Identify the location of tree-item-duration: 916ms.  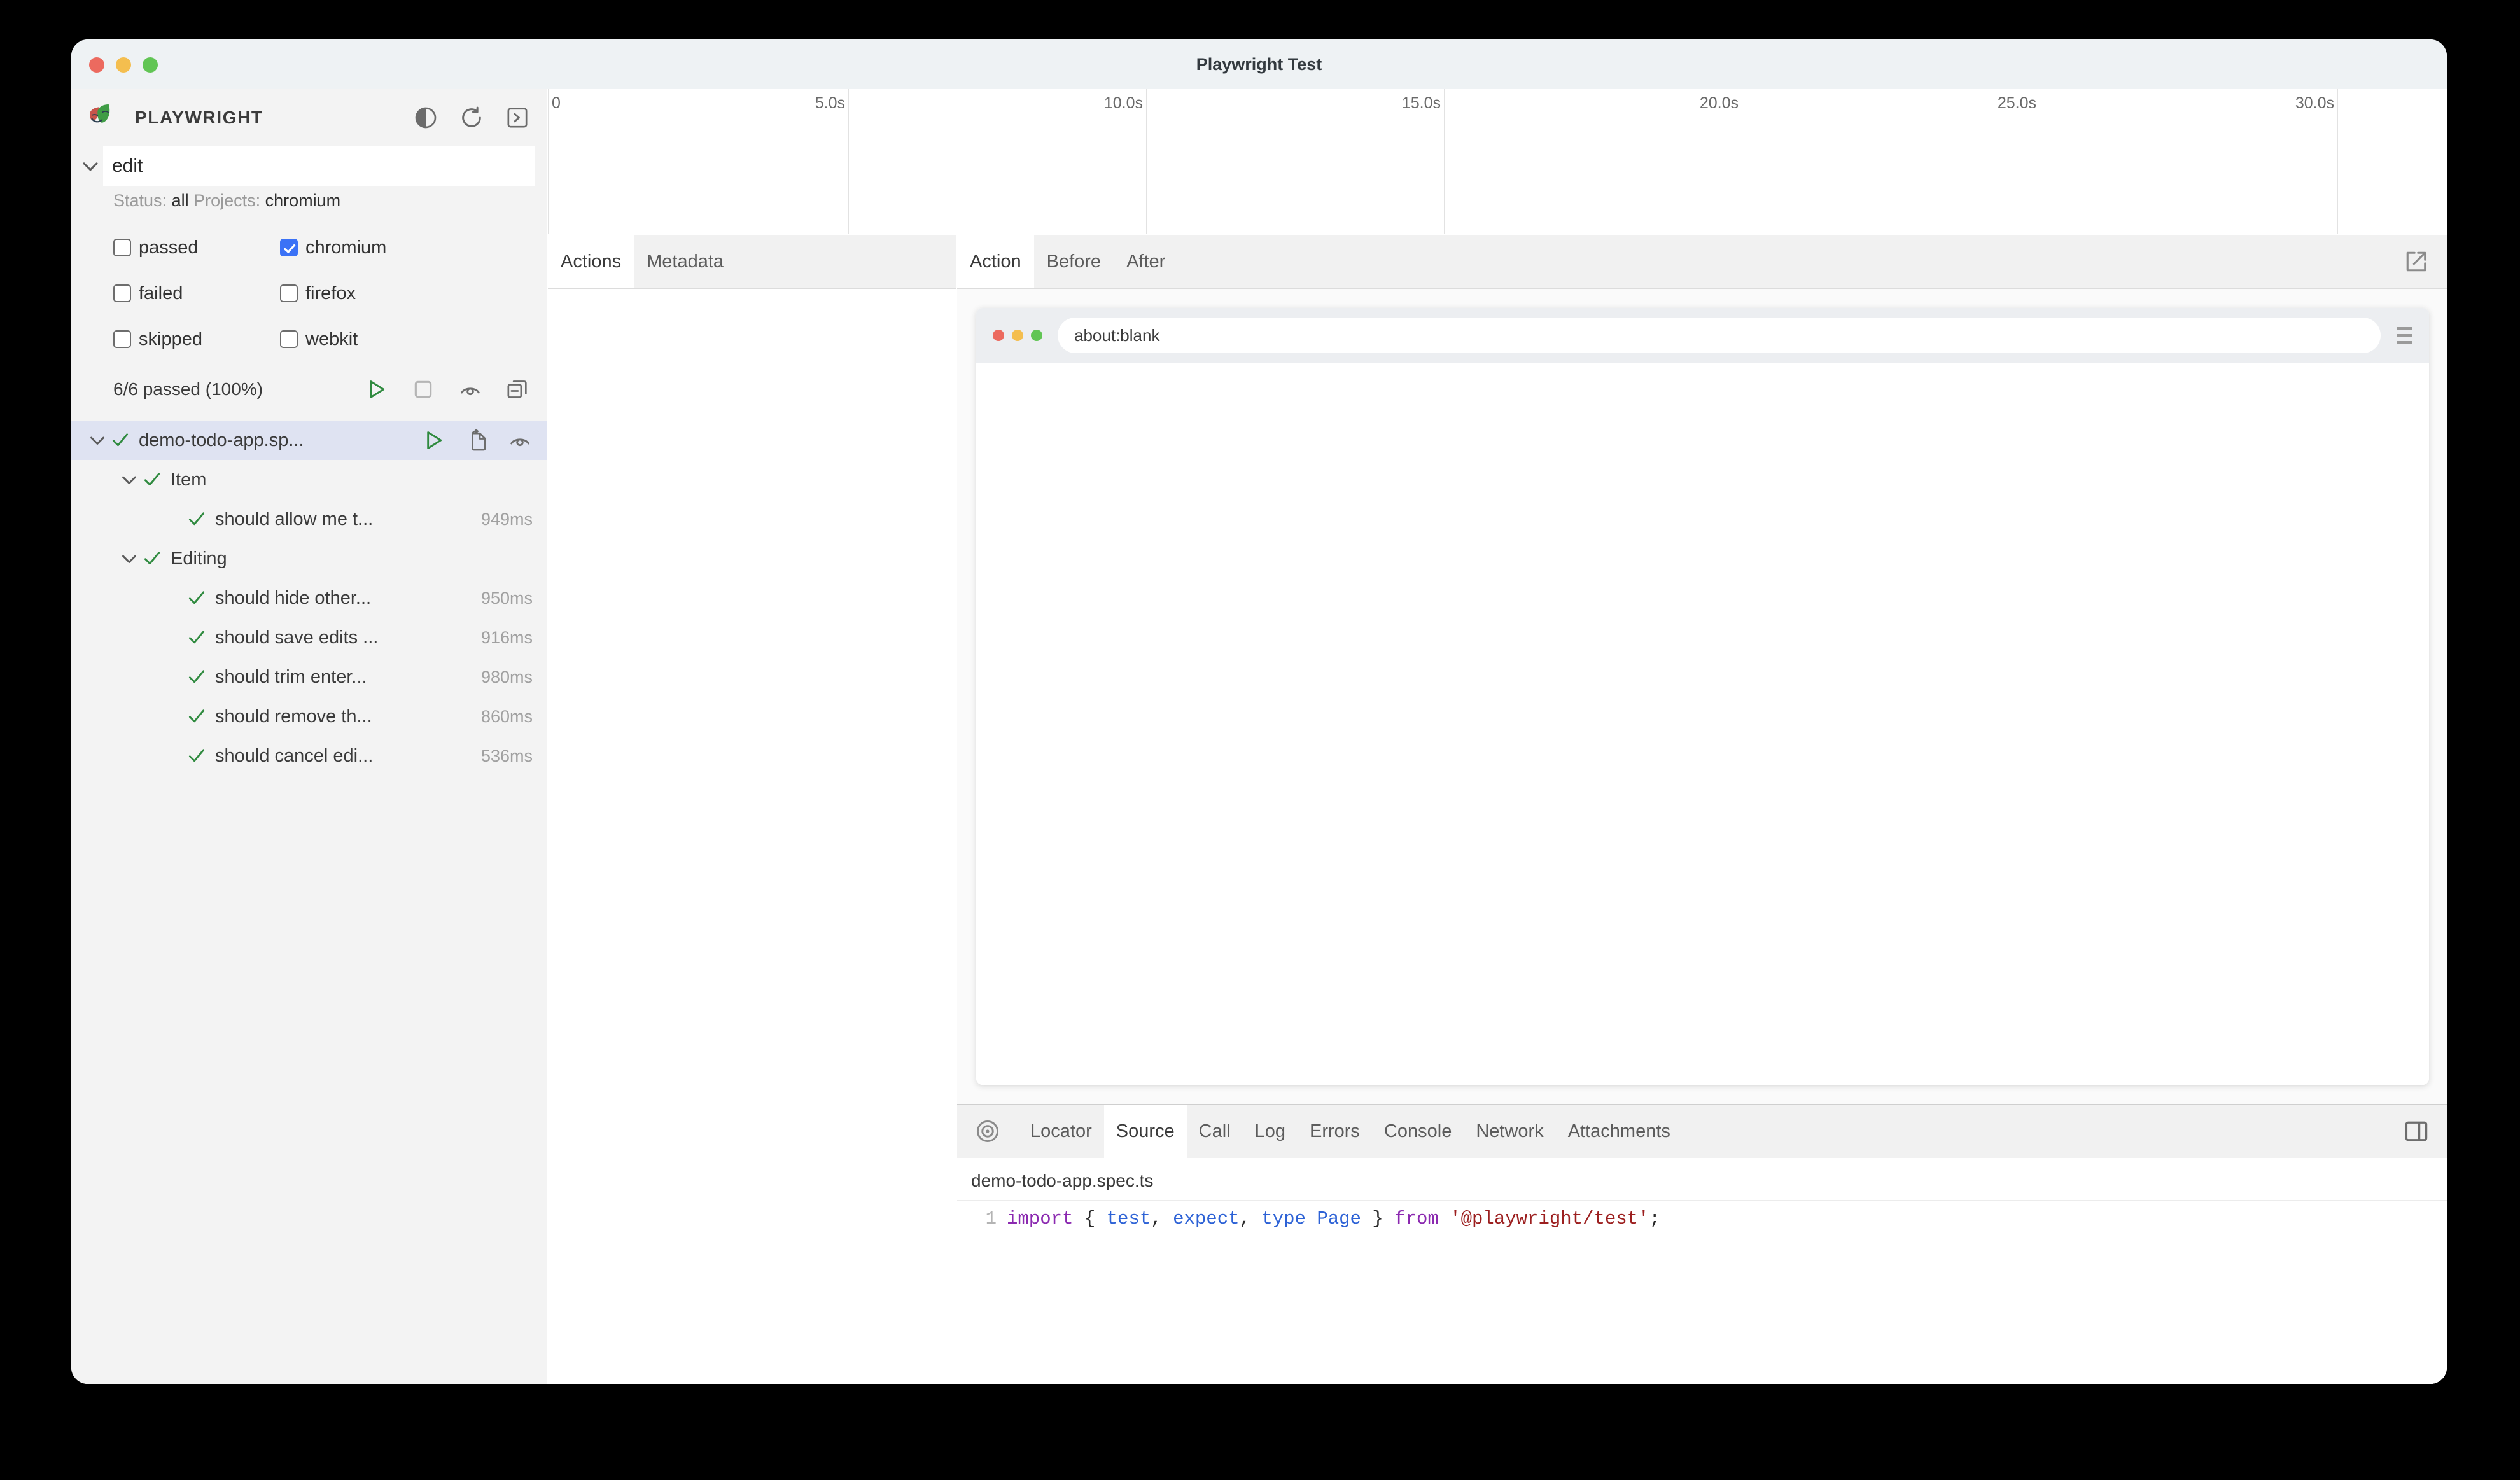
(506, 637).